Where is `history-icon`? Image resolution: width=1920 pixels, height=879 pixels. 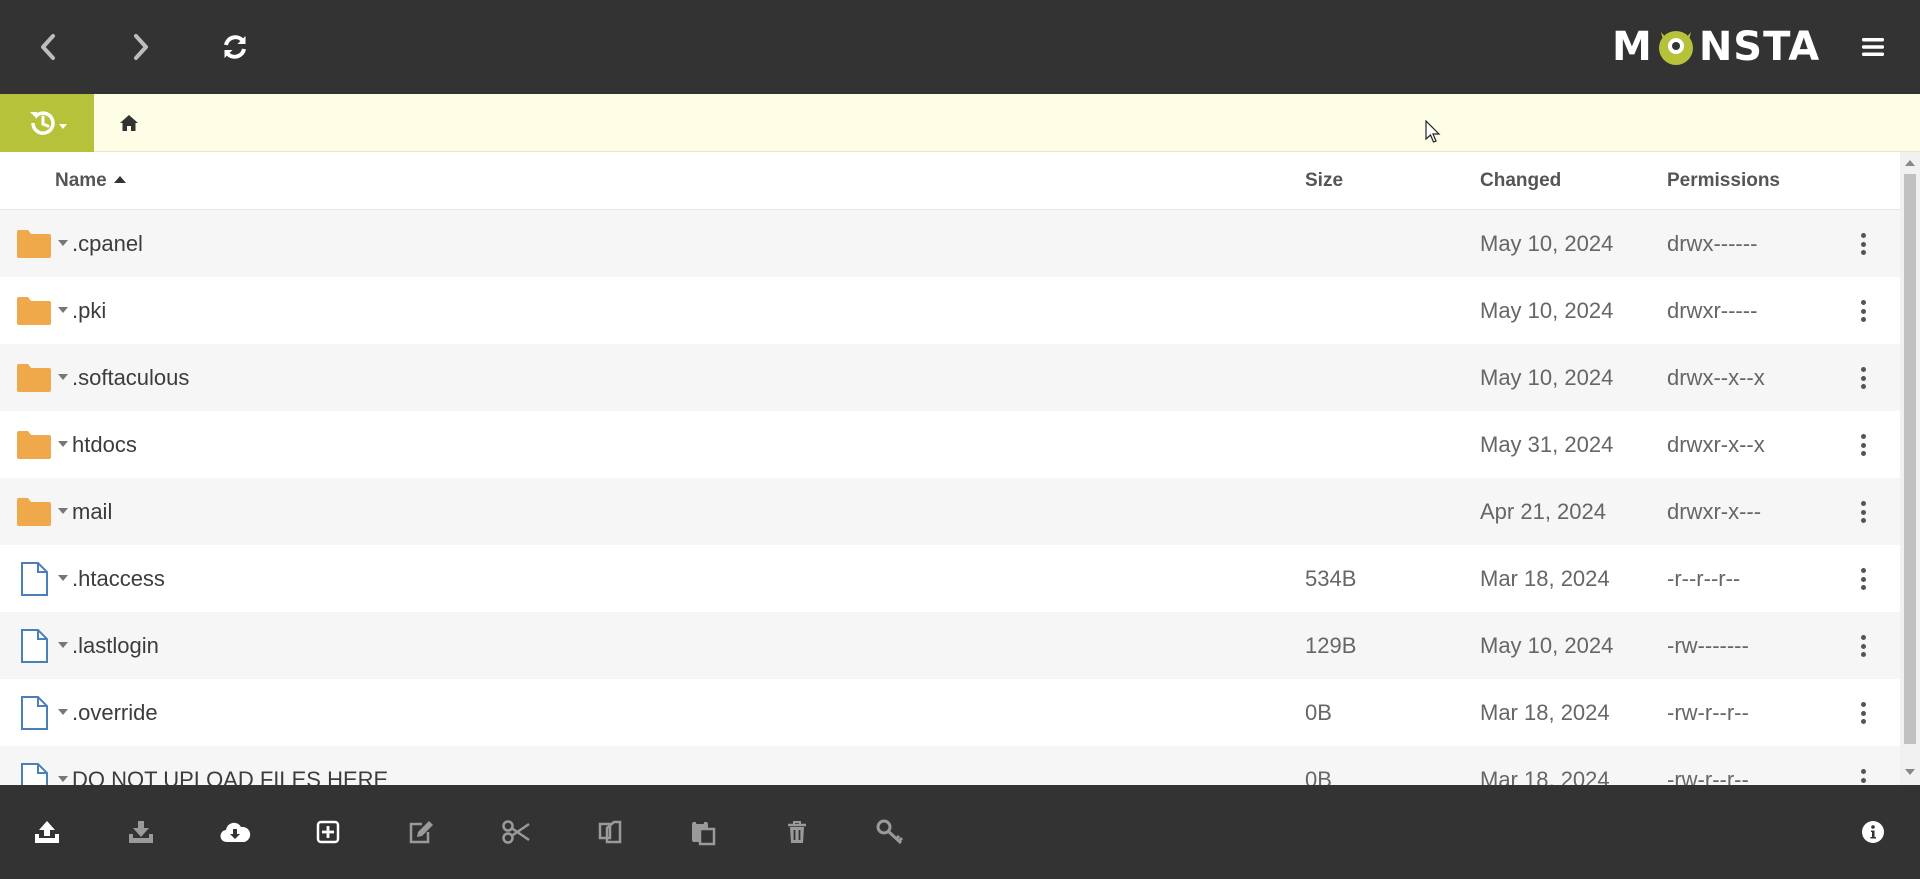
history-icon is located at coordinates (48, 123).